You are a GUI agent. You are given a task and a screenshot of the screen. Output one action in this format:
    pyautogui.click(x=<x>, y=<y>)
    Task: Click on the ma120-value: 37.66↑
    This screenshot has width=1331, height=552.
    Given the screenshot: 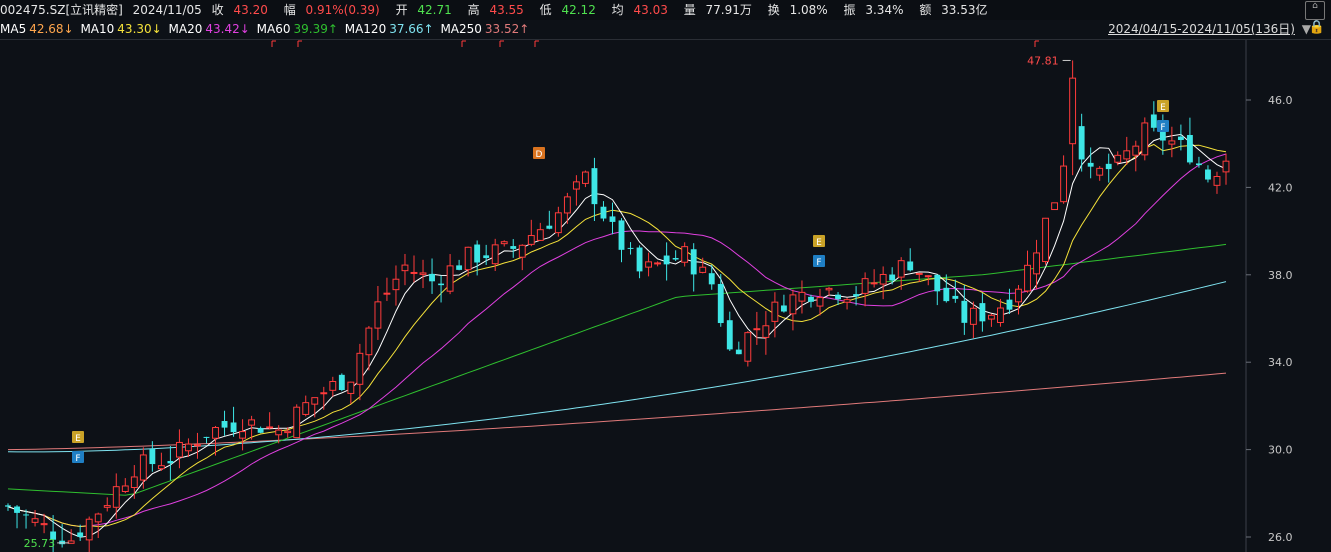 What is the action you would take?
    pyautogui.click(x=411, y=29)
    